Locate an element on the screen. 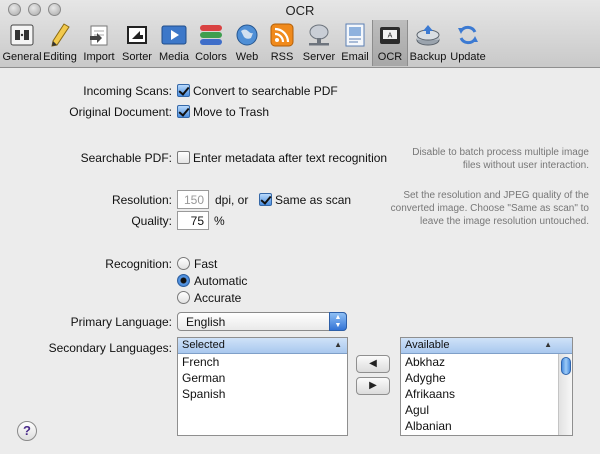 Image resolution: width=600 pixels, height=454 pixels. tab-media: Media is located at coordinates (174, 43).